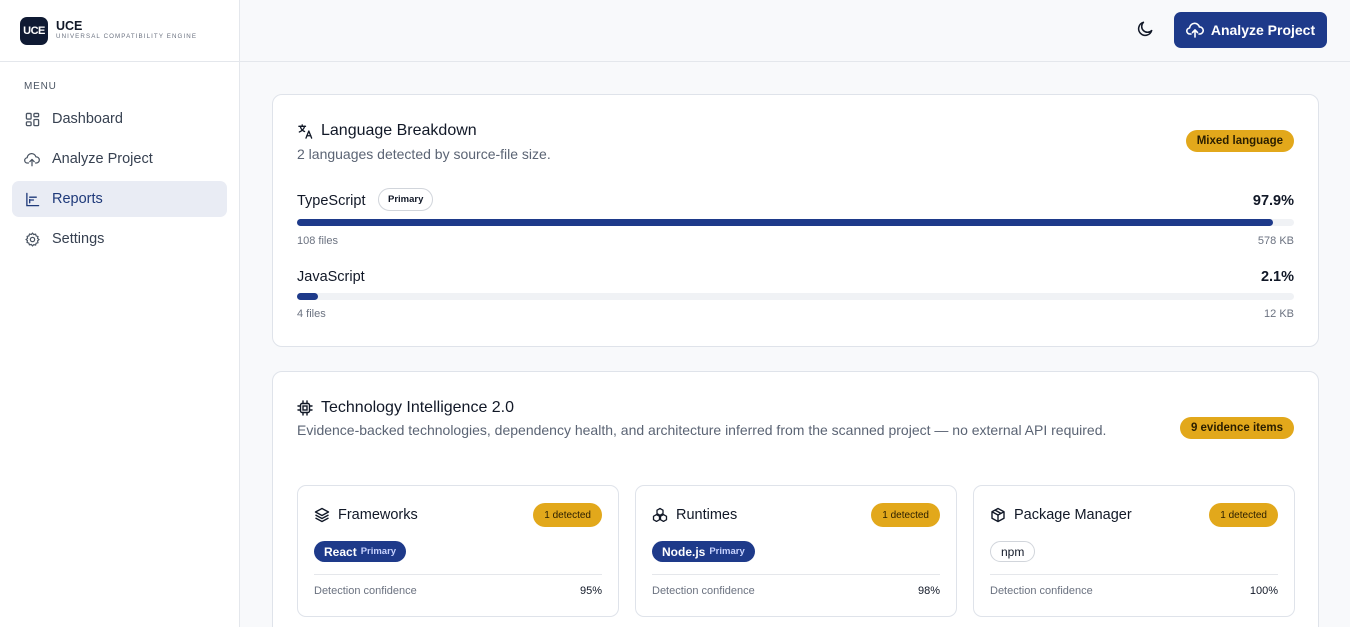 The image size is (1350, 627). Describe the element at coordinates (1236, 428) in the screenshot. I see `evidence-items-badge: 9 evidence items` at that location.